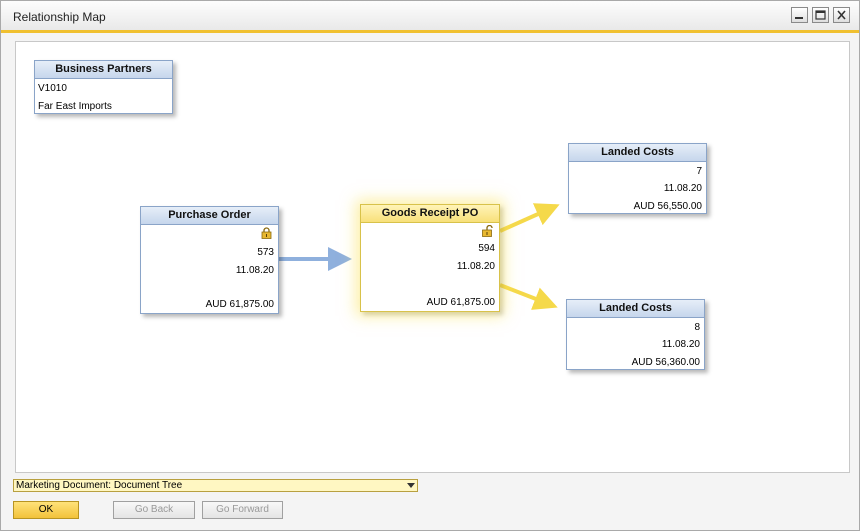 This screenshot has width=860, height=531. I want to click on view-mode-select: Marketing Document: Document Tree, so click(215, 485).